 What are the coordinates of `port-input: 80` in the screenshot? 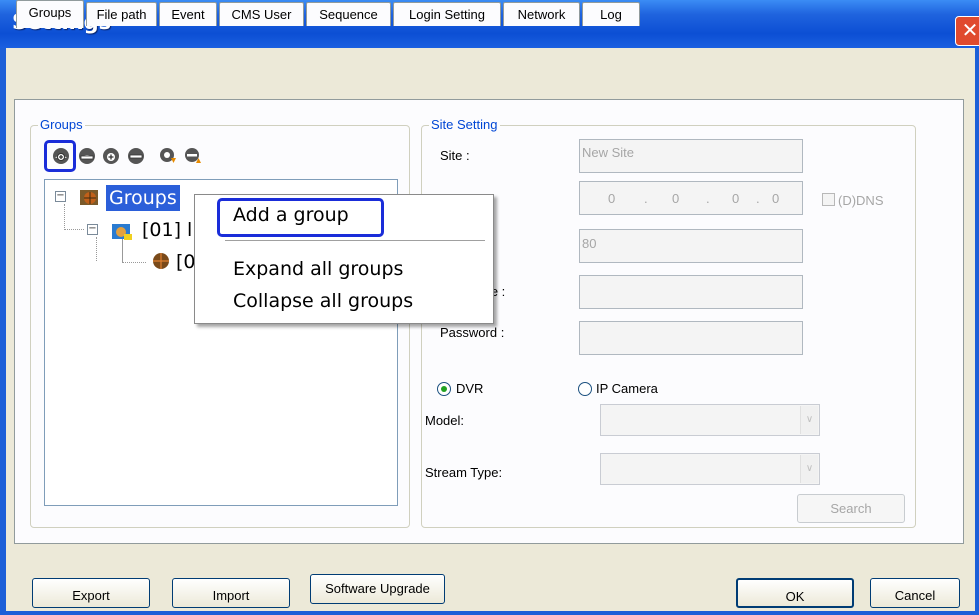 It's located at (691, 246).